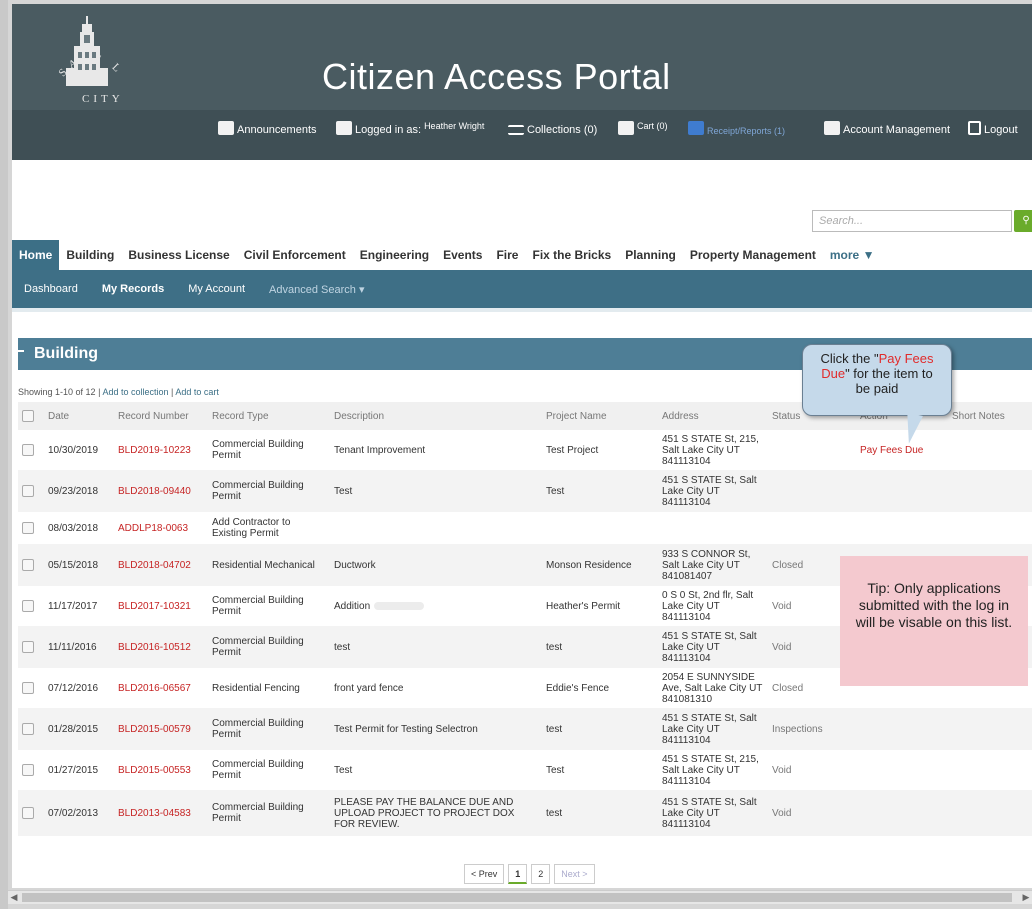  What do you see at coordinates (178, 255) in the screenshot?
I see `tab-business-license: Business License` at bounding box center [178, 255].